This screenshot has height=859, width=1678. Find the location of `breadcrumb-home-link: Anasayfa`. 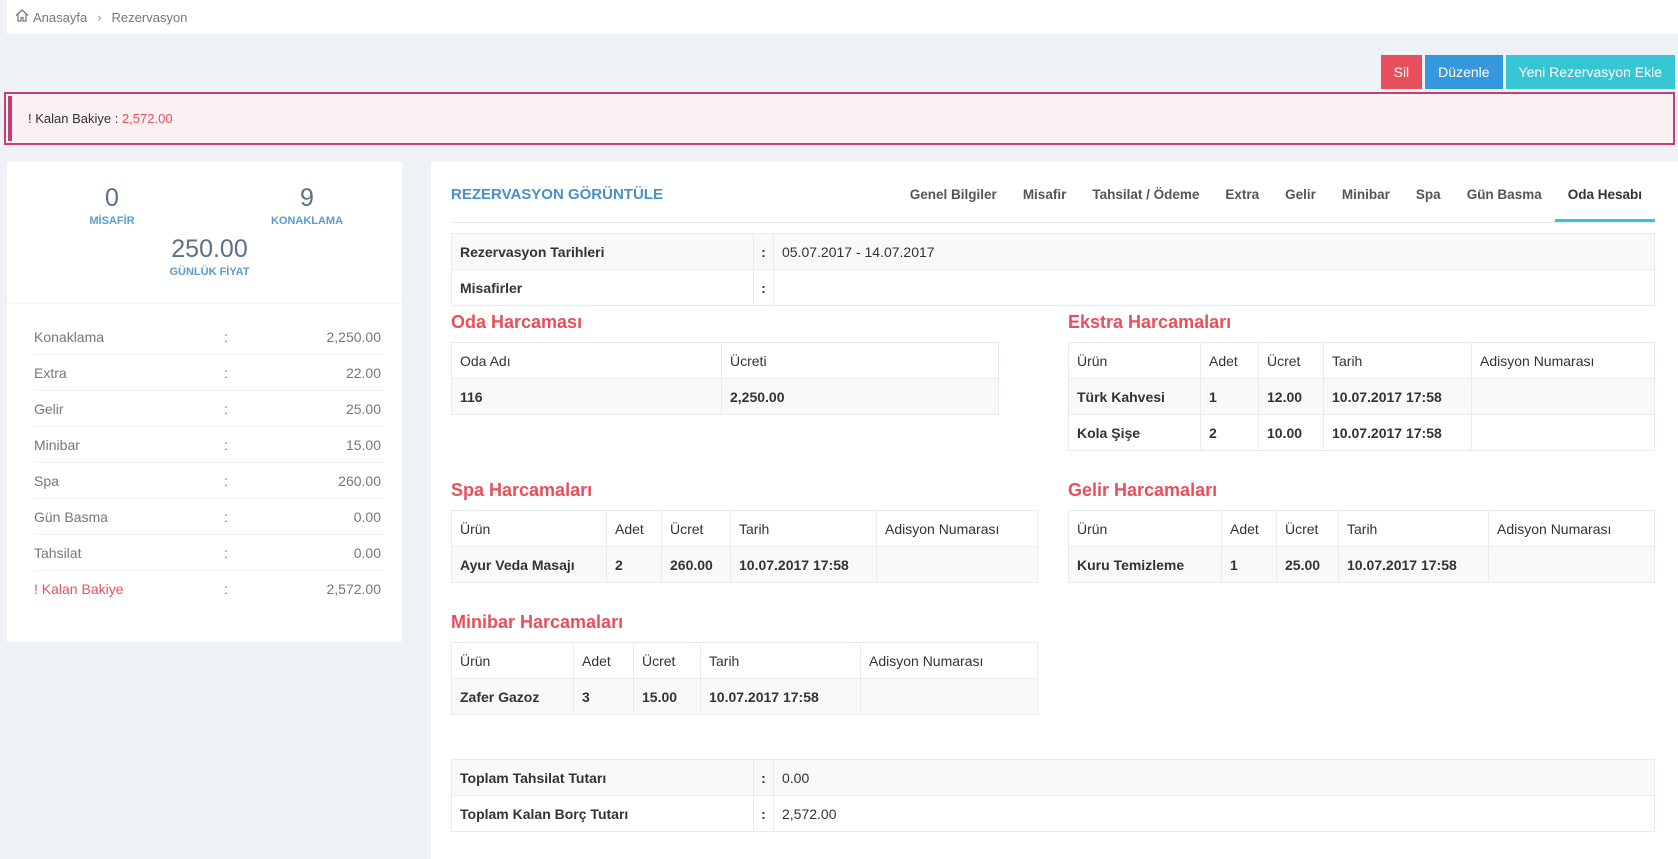

breadcrumb-home-link: Anasayfa is located at coordinates (60, 17).